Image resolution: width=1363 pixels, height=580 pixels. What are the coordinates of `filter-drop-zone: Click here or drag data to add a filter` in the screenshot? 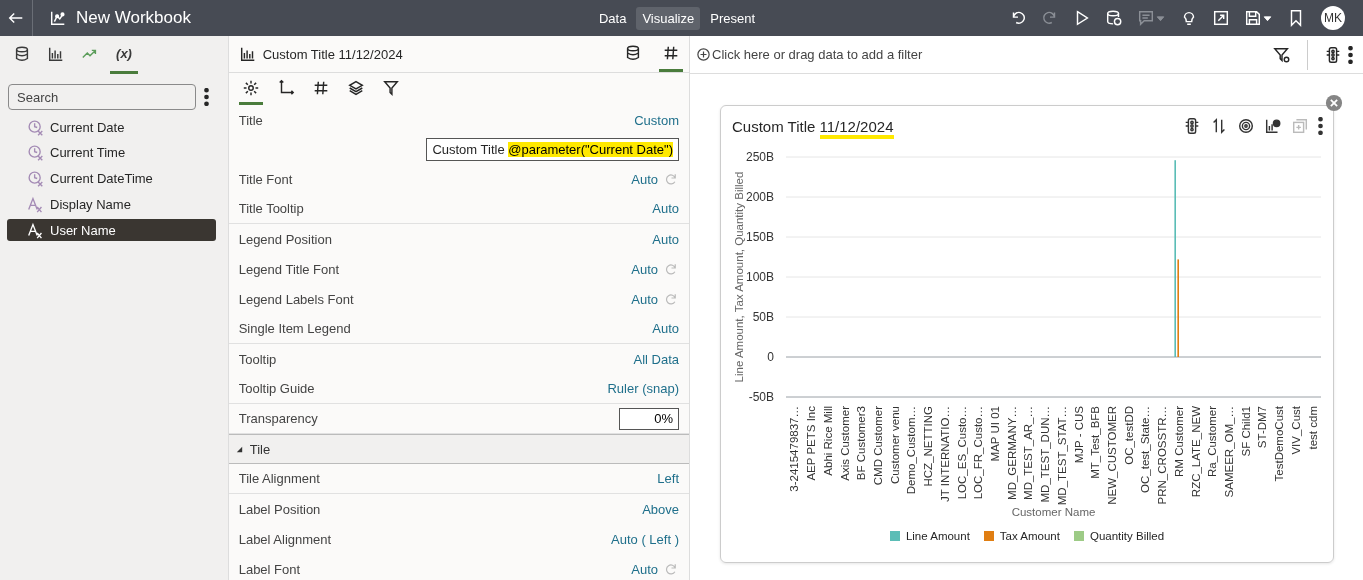 It's located at (809, 54).